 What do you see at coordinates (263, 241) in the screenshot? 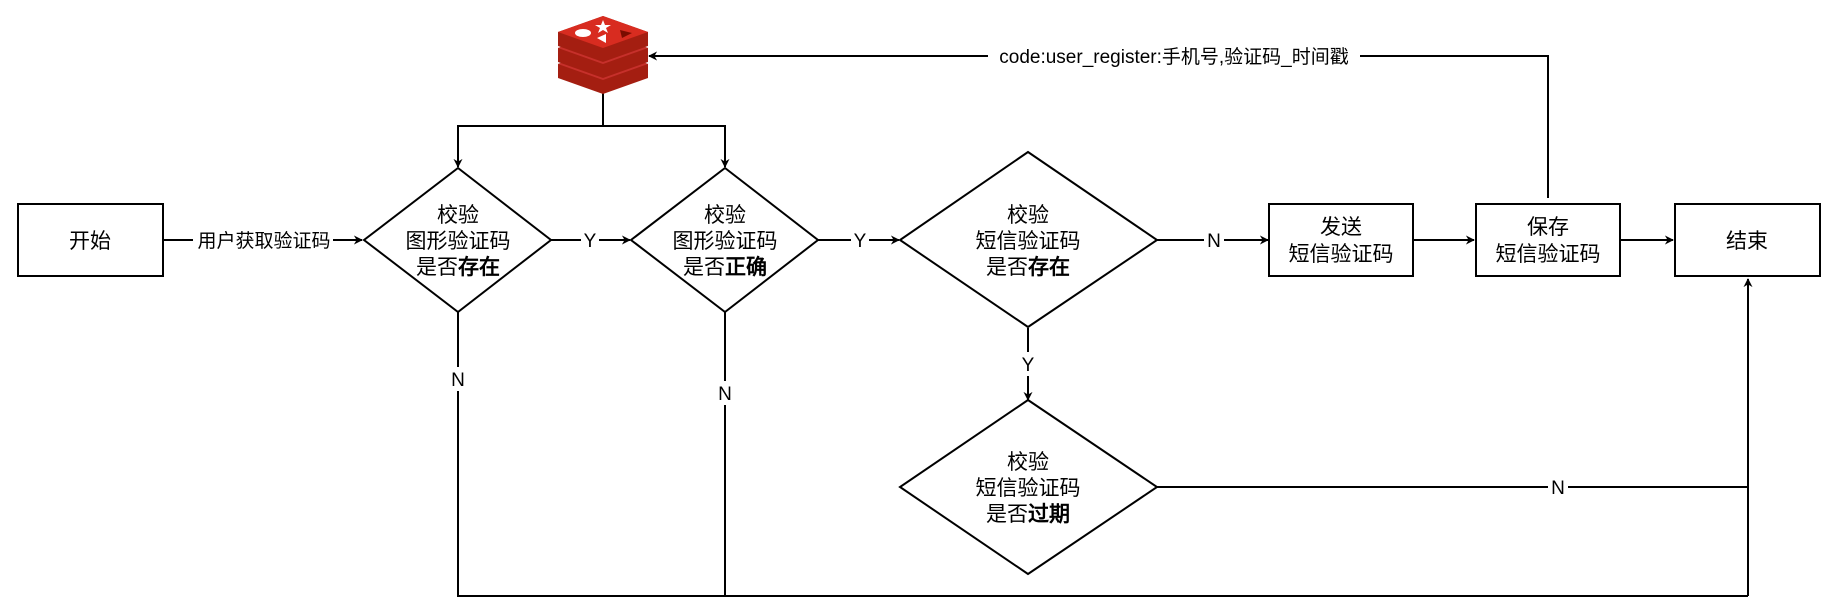
I see `edge-label-get-code: 用户获取验证码` at bounding box center [263, 241].